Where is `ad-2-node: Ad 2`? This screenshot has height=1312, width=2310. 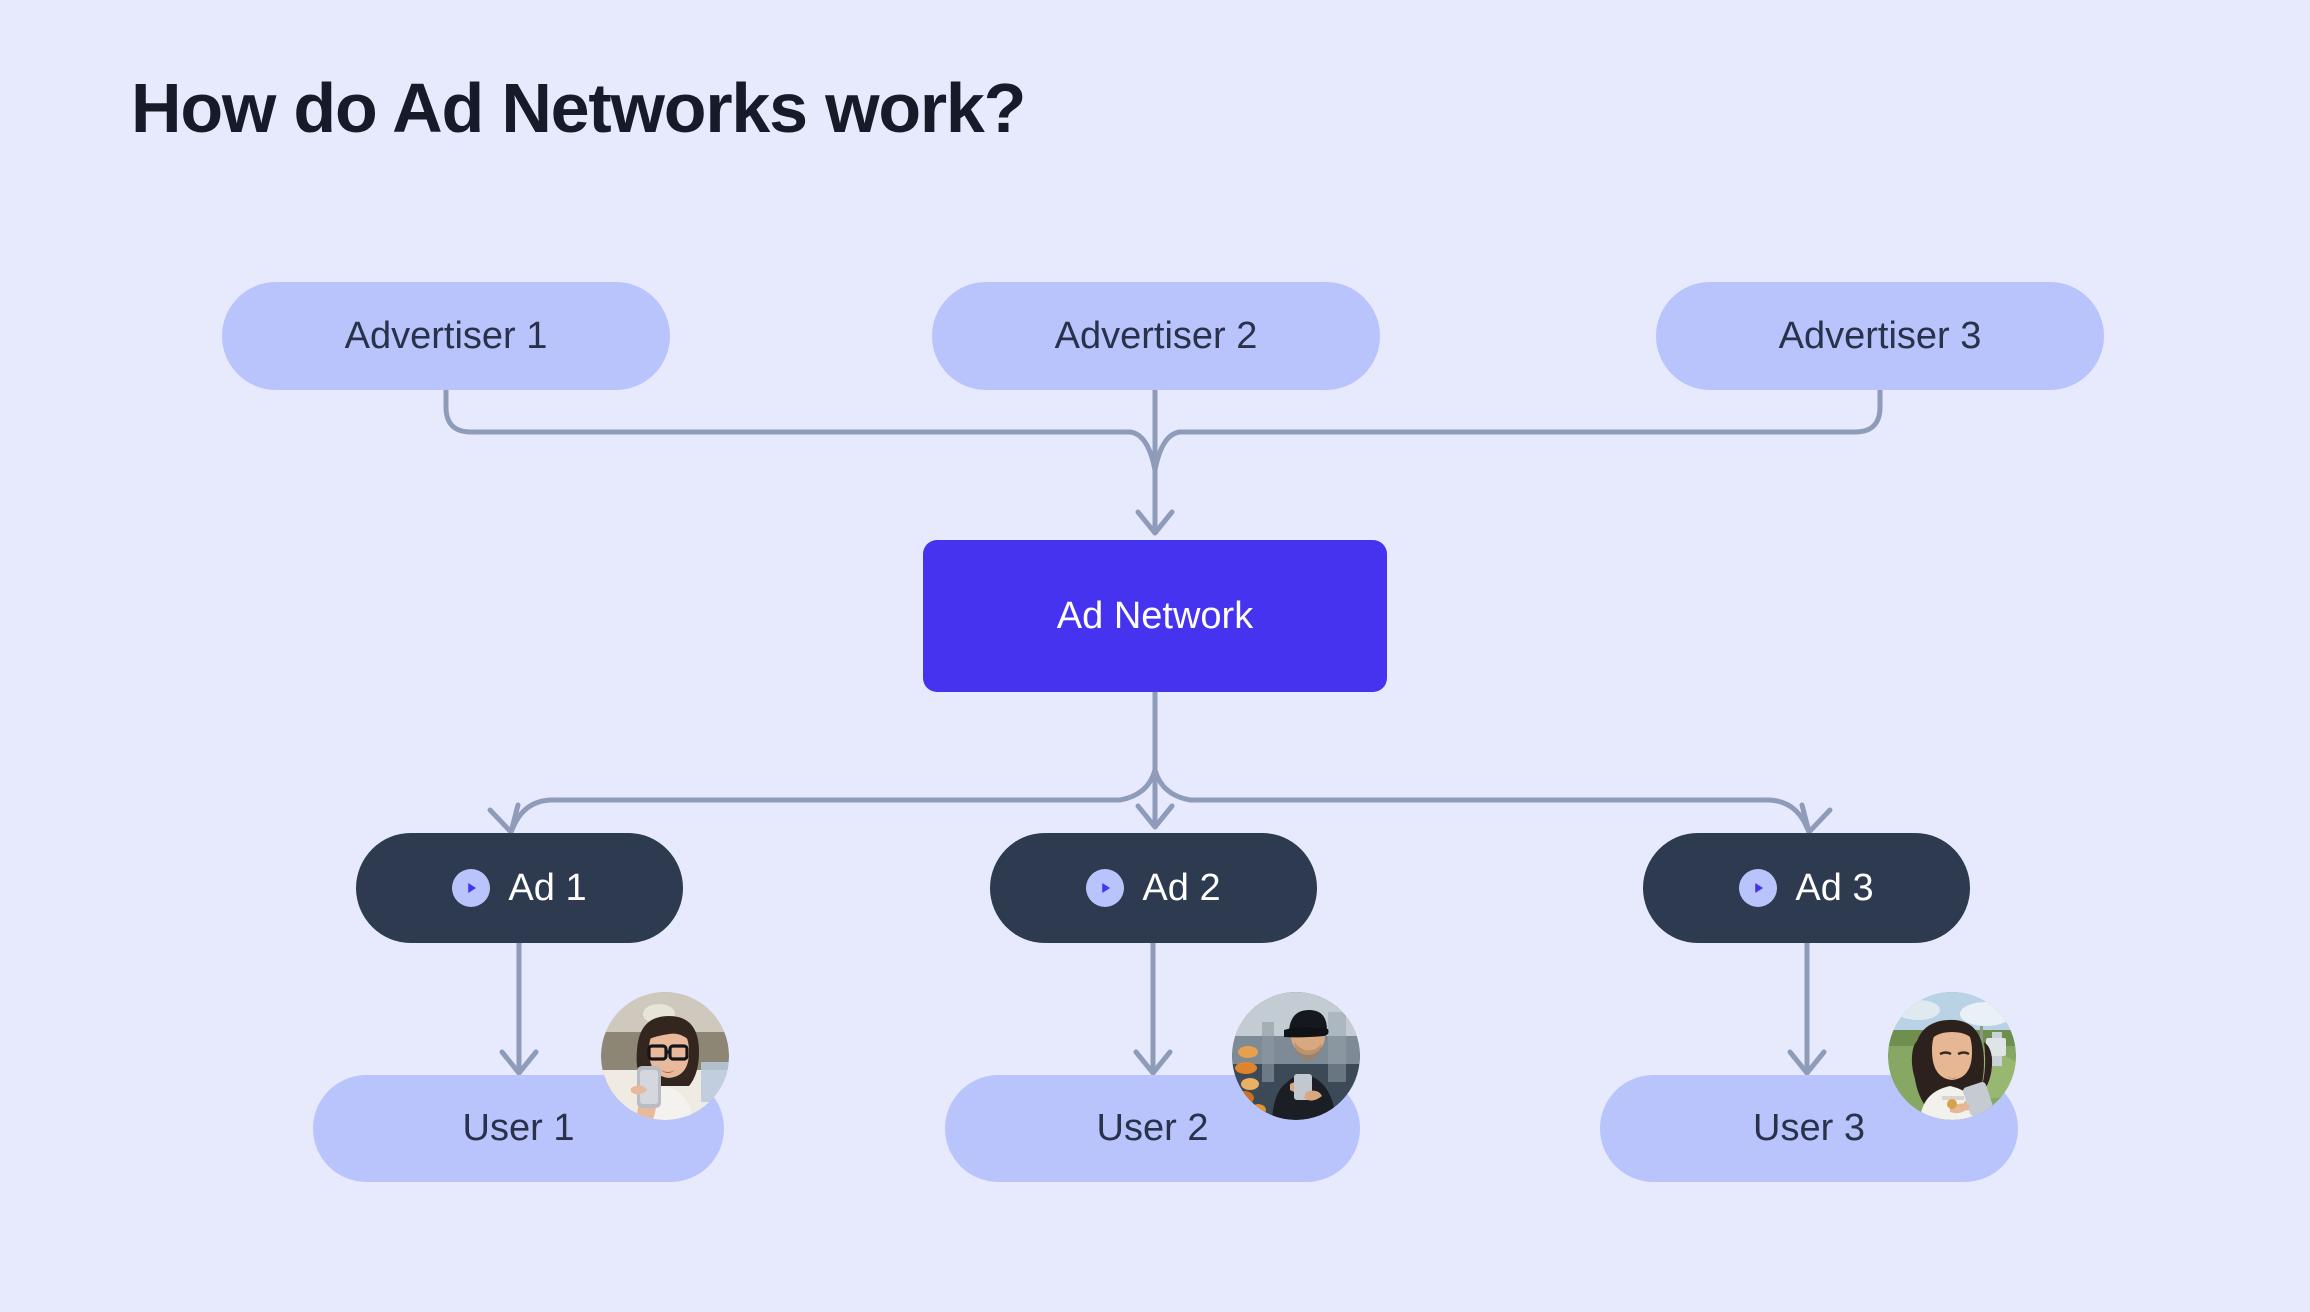 ad-2-node: Ad 2 is located at coordinates (1153, 888).